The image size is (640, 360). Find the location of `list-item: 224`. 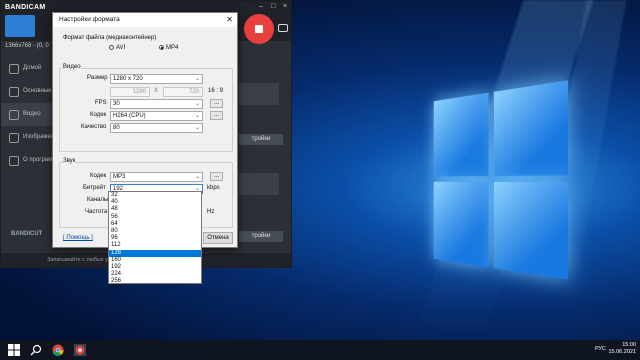

list-item: 224 is located at coordinates (155, 274).